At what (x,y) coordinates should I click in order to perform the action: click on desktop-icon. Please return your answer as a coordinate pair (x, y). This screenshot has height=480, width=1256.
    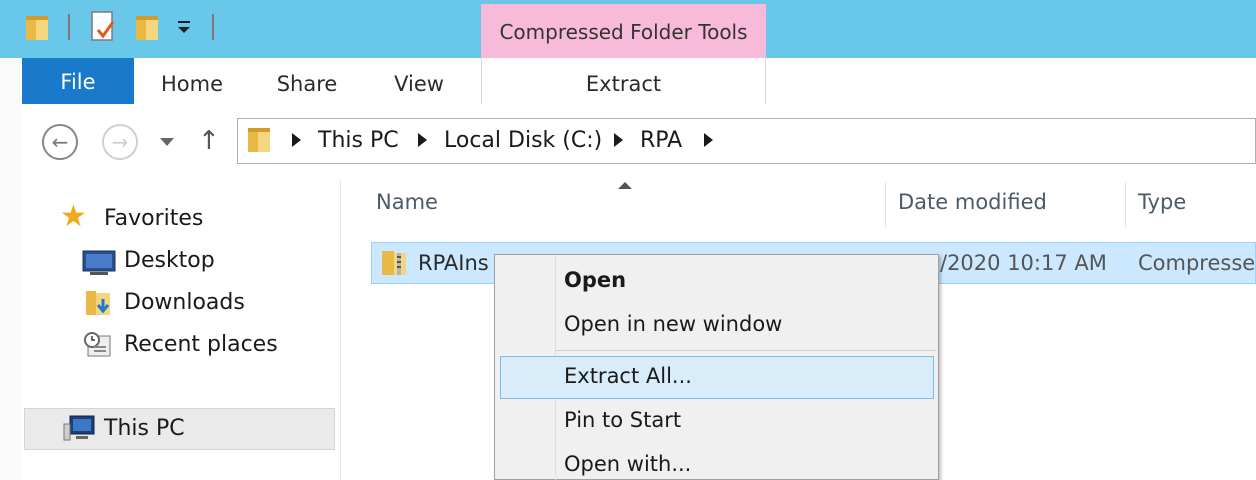
    Looking at the image, I should click on (99, 263).